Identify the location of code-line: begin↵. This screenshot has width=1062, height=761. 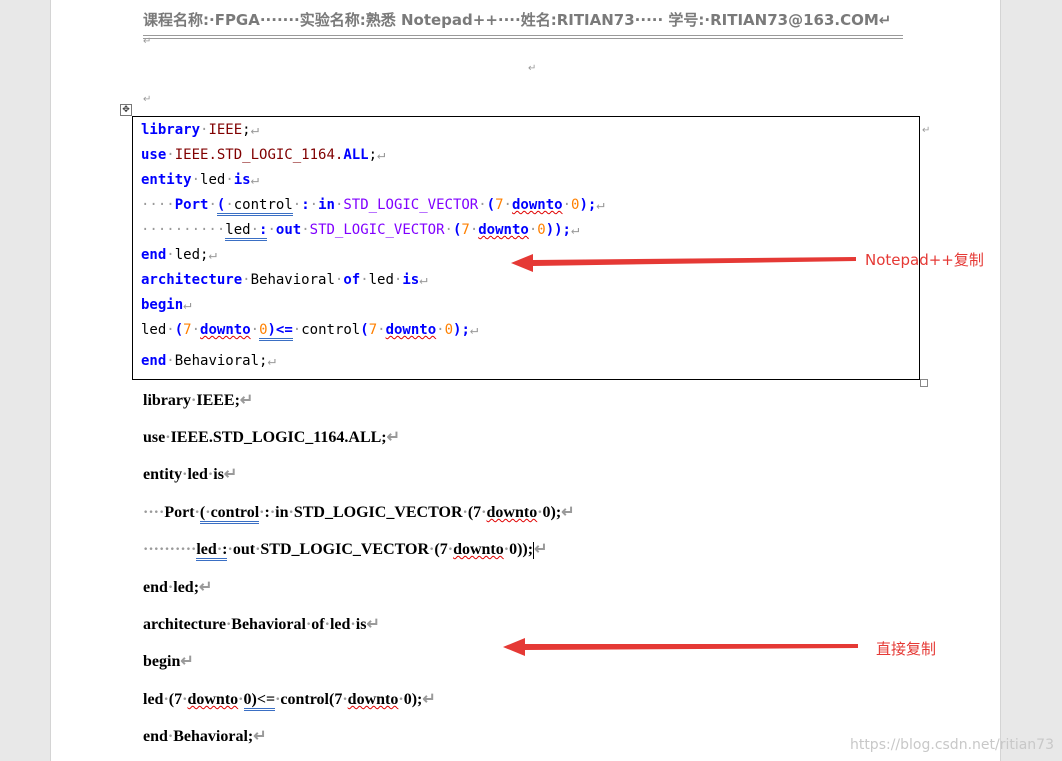
(166, 305).